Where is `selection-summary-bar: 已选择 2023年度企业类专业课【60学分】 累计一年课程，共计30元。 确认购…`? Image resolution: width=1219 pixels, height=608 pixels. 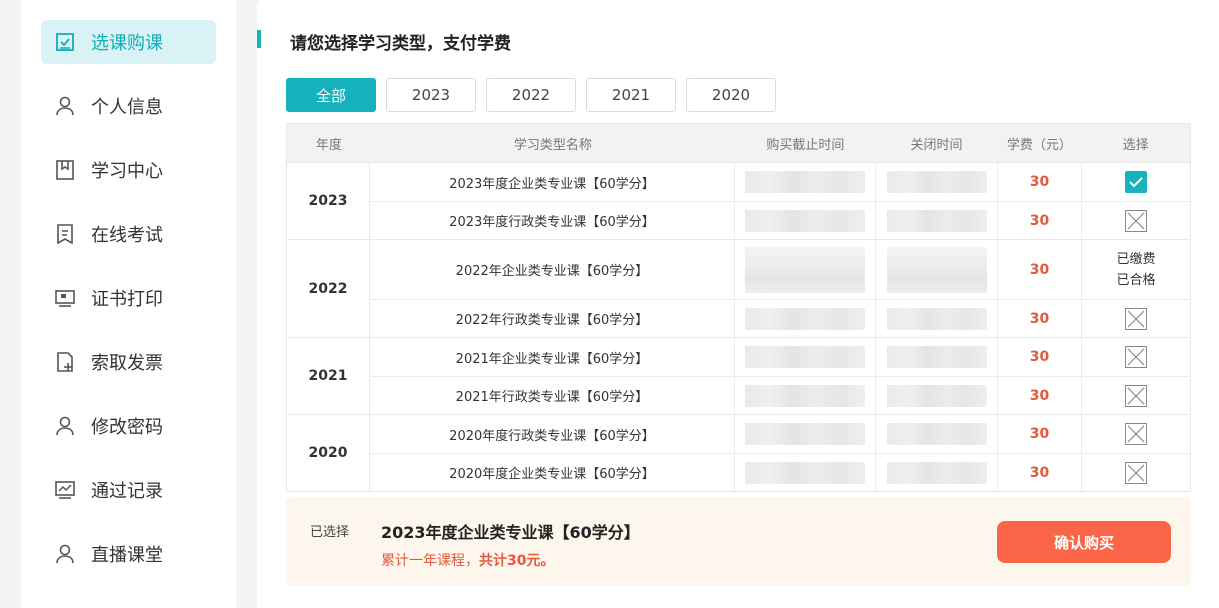 selection-summary-bar: 已选择 2023年度企业类专业课【60学分】 累计一年课程，共计30元。 确认购… is located at coordinates (738, 541).